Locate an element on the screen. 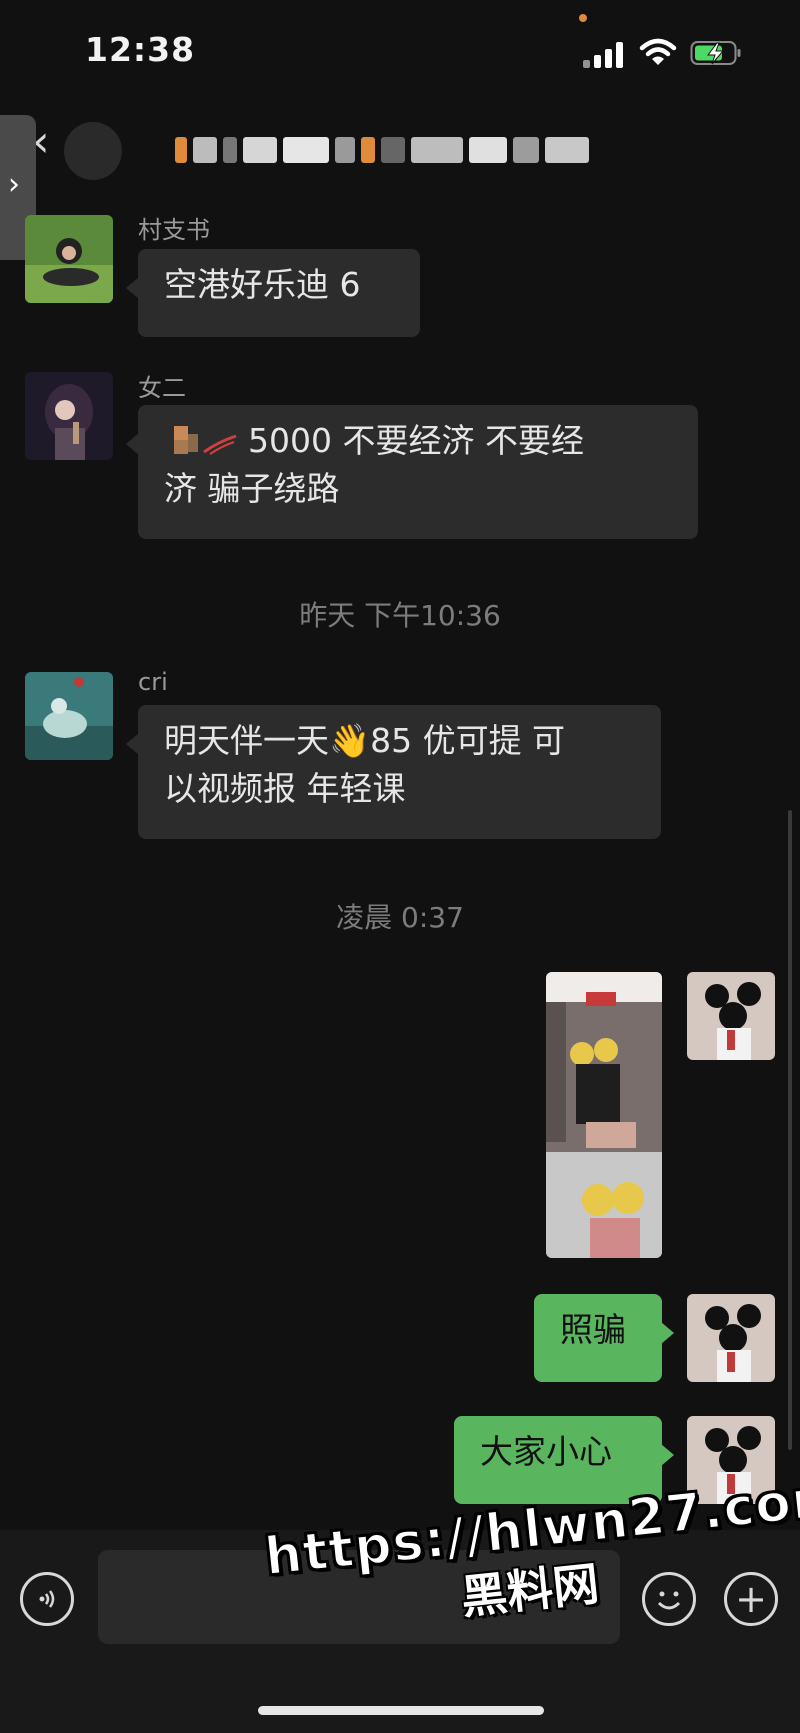  message-text: 5000 不要经济 不要经 is located at coordinates (418, 441).